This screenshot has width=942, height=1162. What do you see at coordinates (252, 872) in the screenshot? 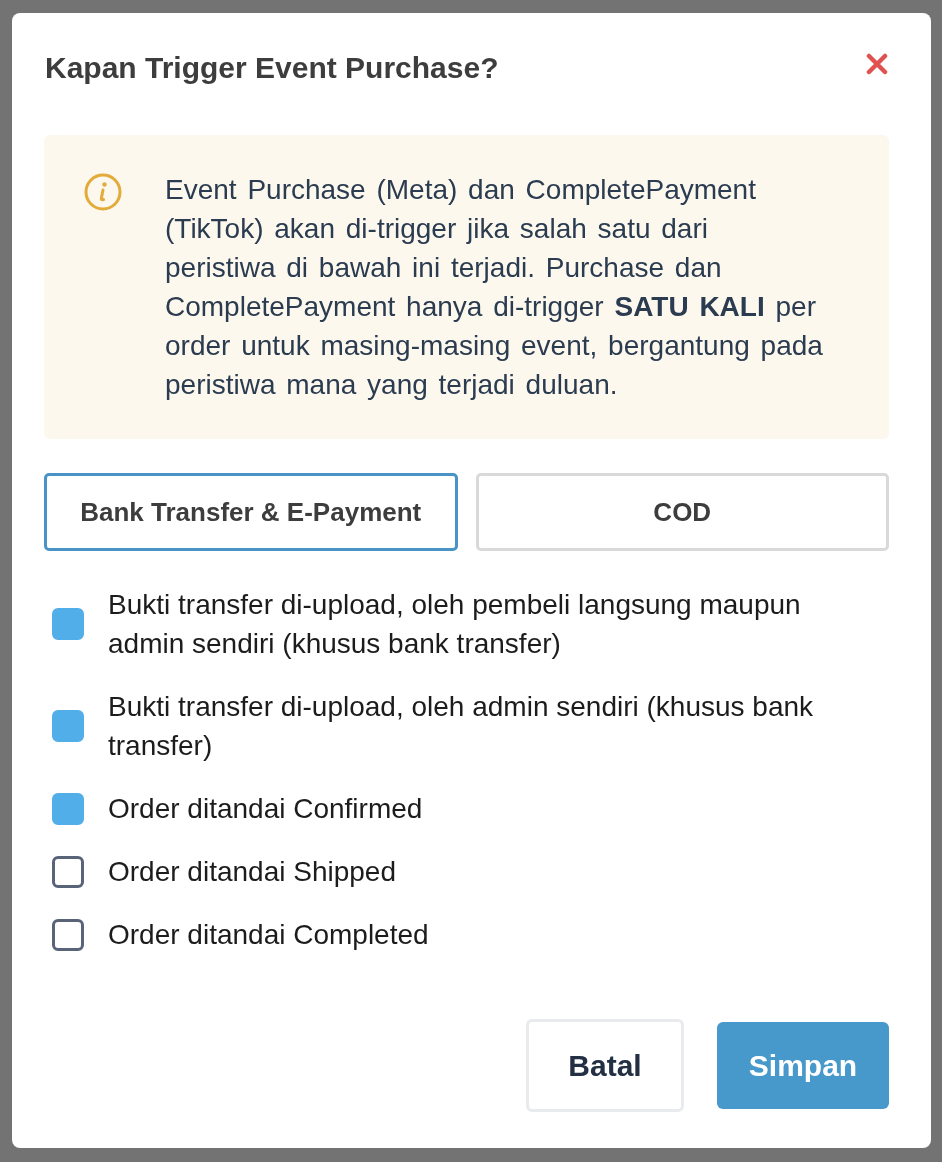
I see `checkbox-label: Order ditandai Shipped` at bounding box center [252, 872].